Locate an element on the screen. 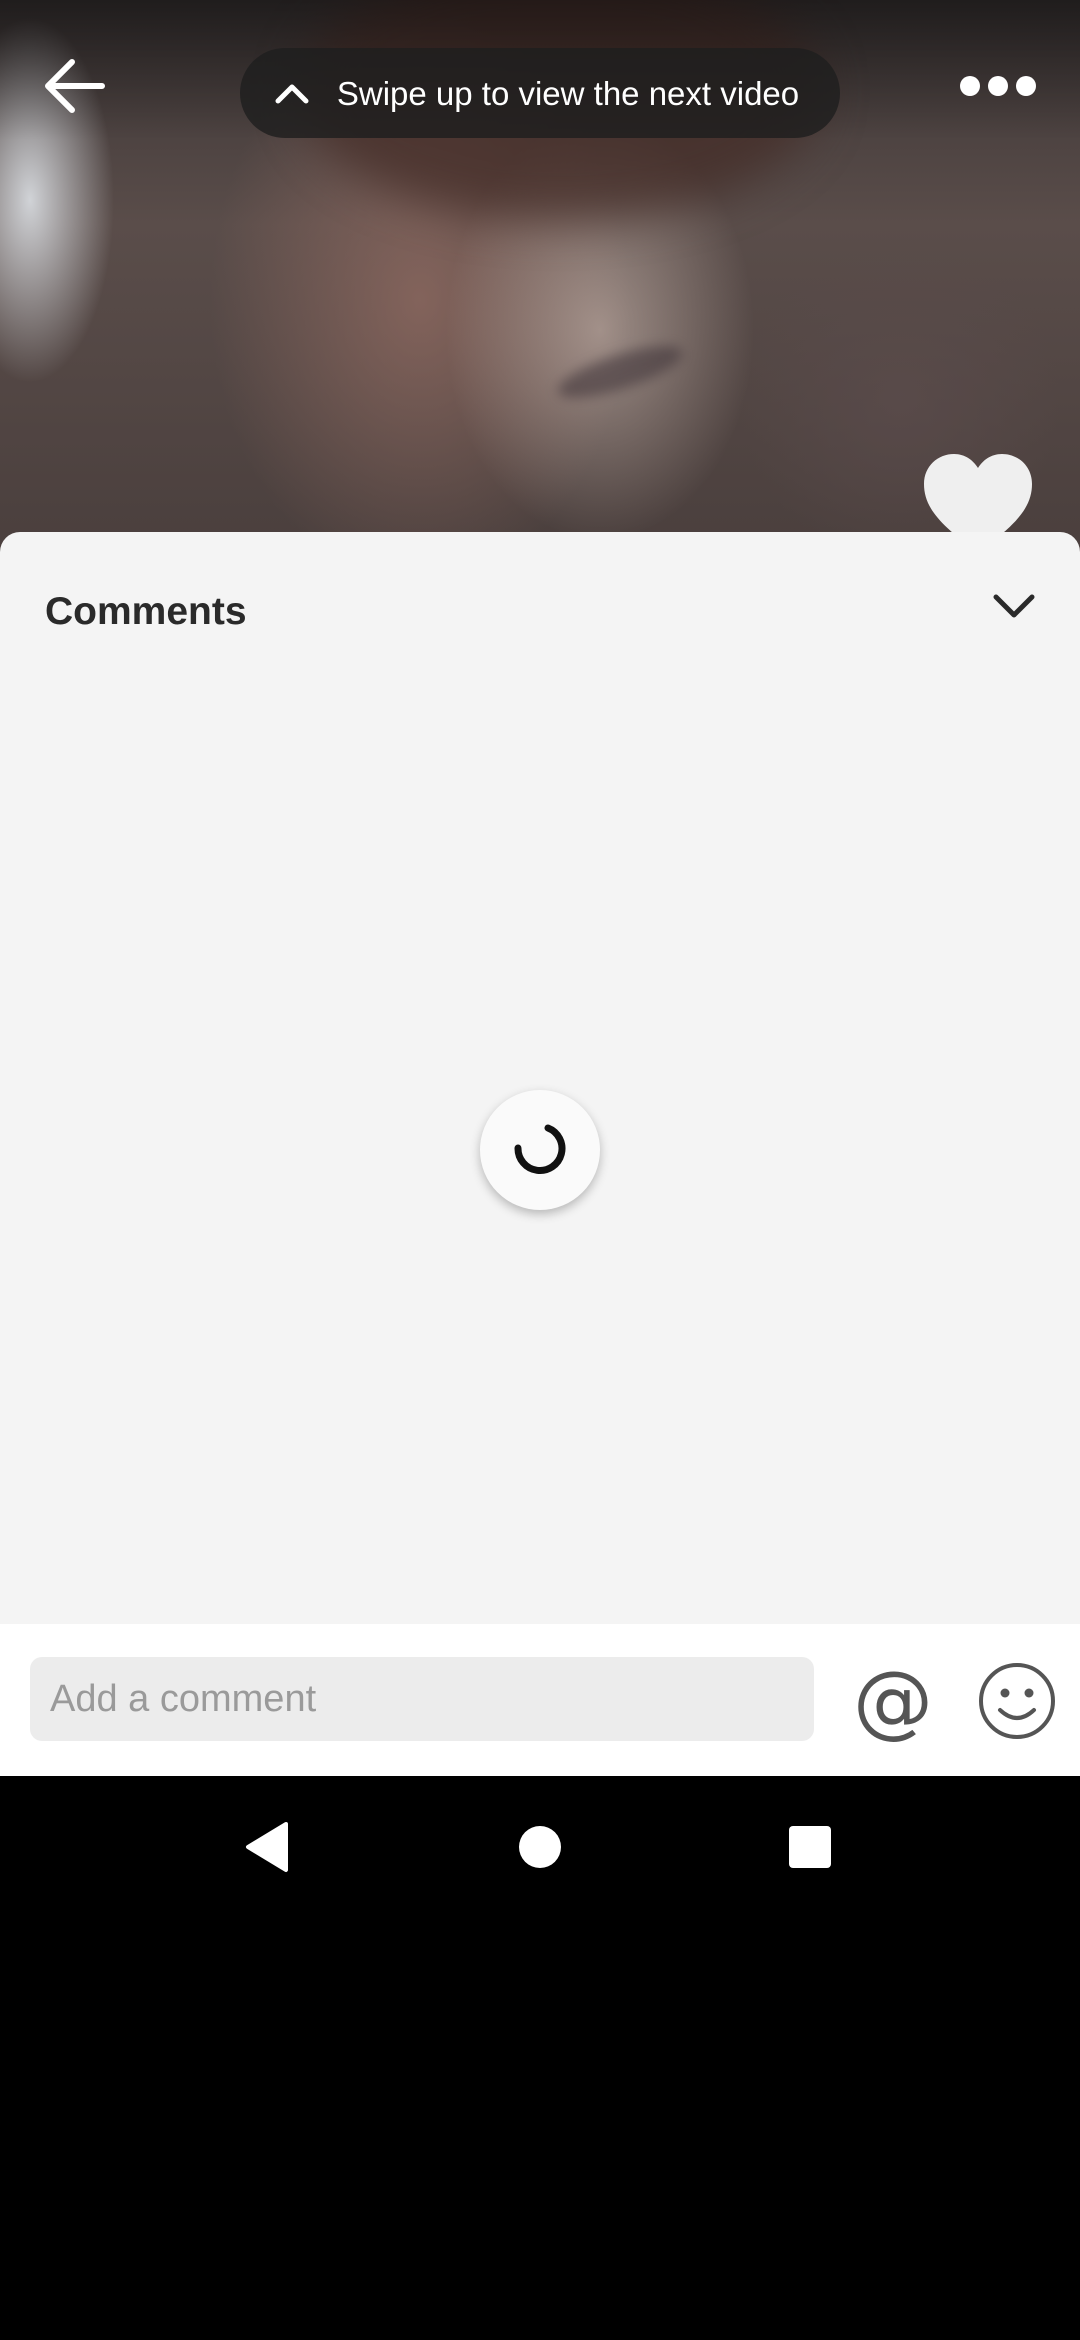 The width and height of the screenshot is (1080, 2340). smiley-icon is located at coordinates (1017, 1701).